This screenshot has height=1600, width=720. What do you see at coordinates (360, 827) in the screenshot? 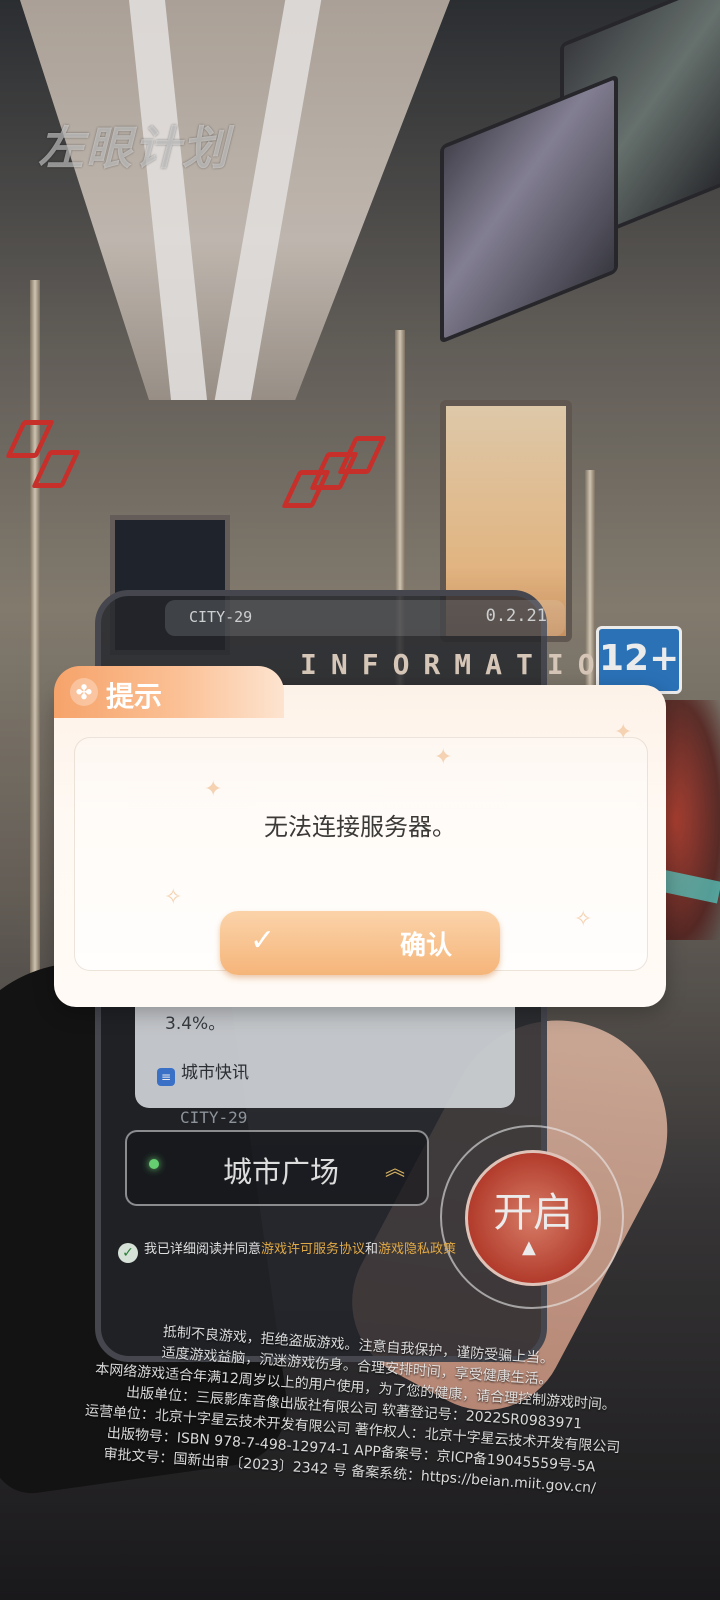
I see `dialog-message: 无法连接服务器。` at bounding box center [360, 827].